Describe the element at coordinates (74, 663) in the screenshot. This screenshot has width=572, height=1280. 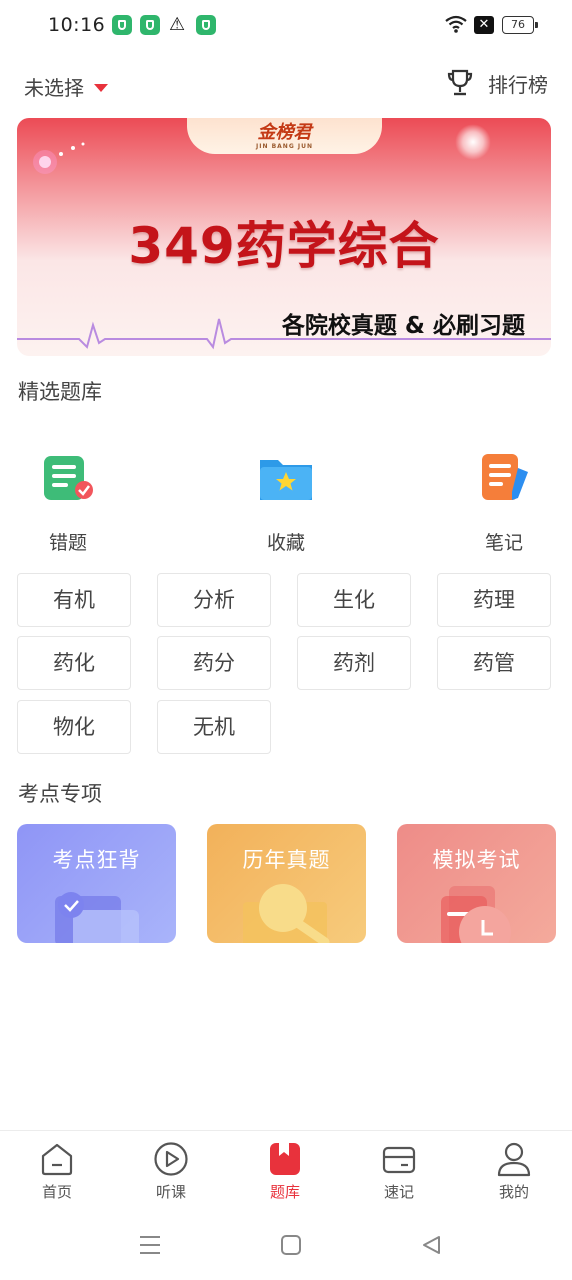
I see `subject-chip: 药化` at that location.